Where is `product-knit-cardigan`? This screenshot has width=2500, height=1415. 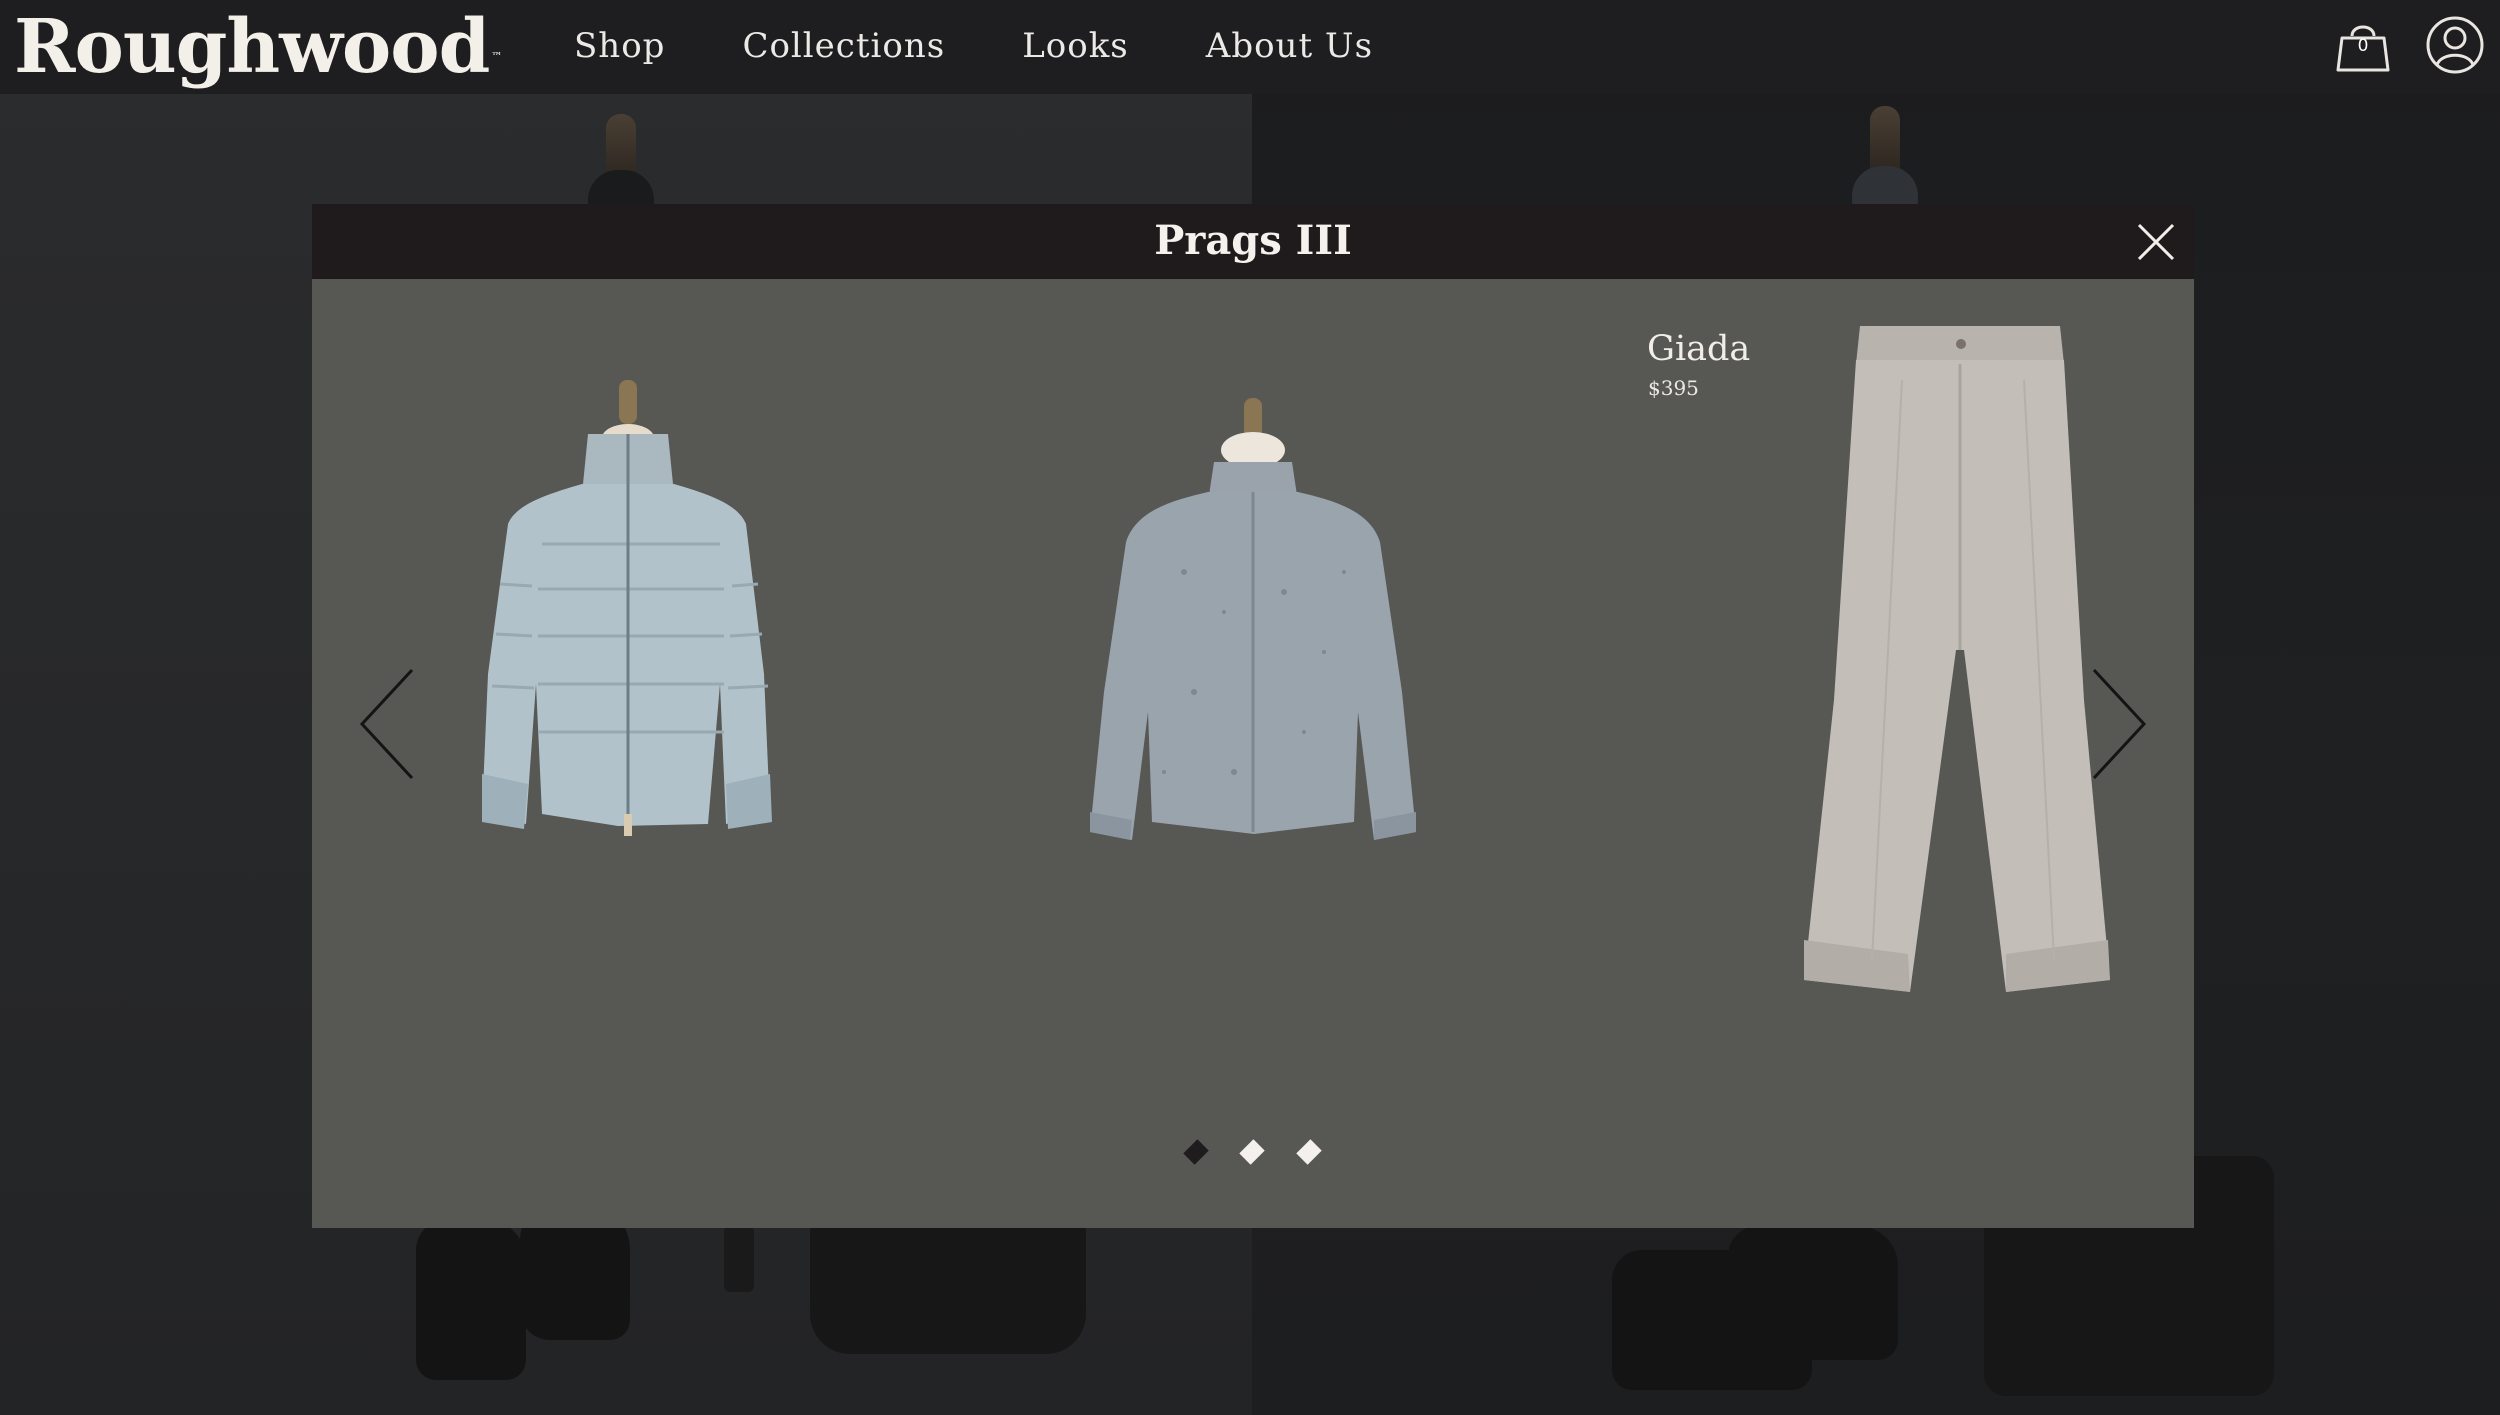
product-knit-cardigan is located at coordinates (1254, 627).